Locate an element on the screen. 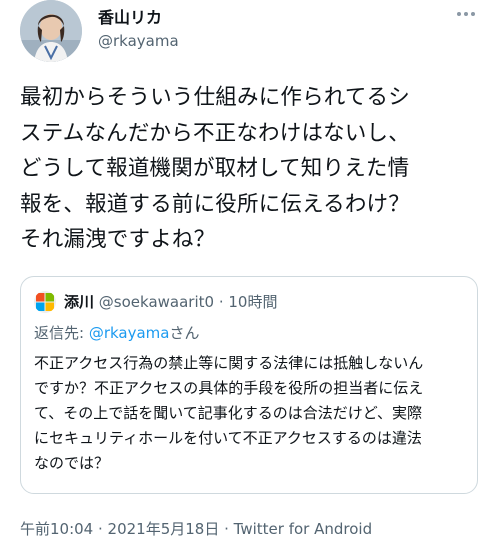 The height and width of the screenshot is (550, 500). author-name: 香山リカ is located at coordinates (130, 16).